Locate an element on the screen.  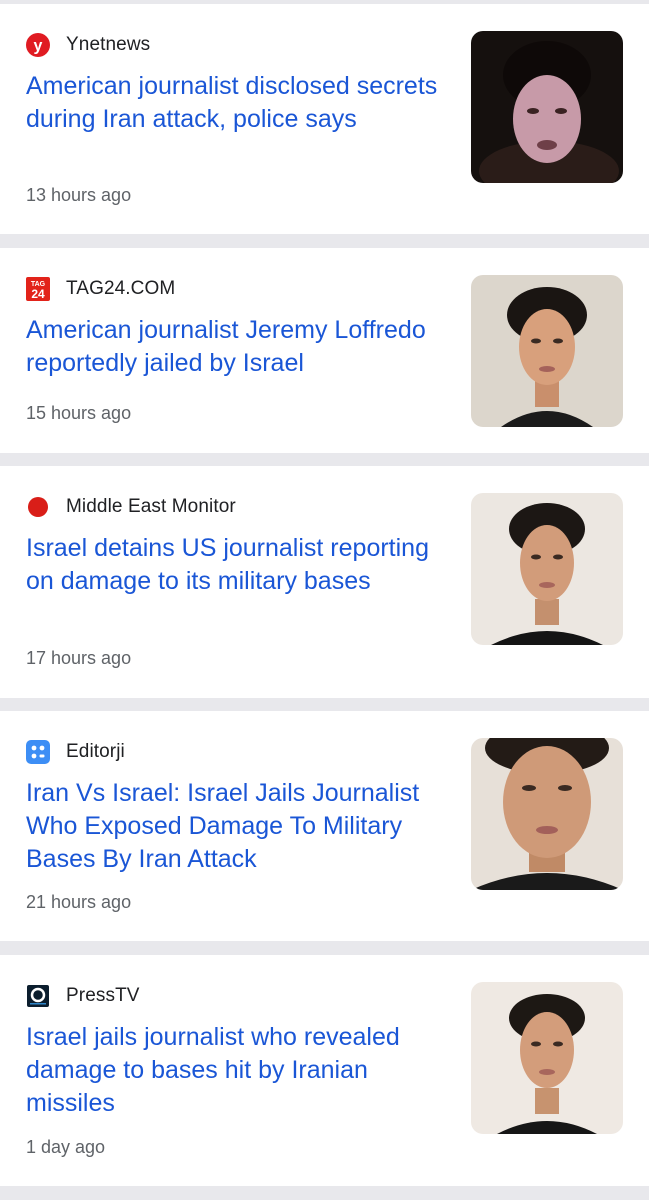
tag24-logo-icon: TAG 24 is located at coordinates (38, 289).